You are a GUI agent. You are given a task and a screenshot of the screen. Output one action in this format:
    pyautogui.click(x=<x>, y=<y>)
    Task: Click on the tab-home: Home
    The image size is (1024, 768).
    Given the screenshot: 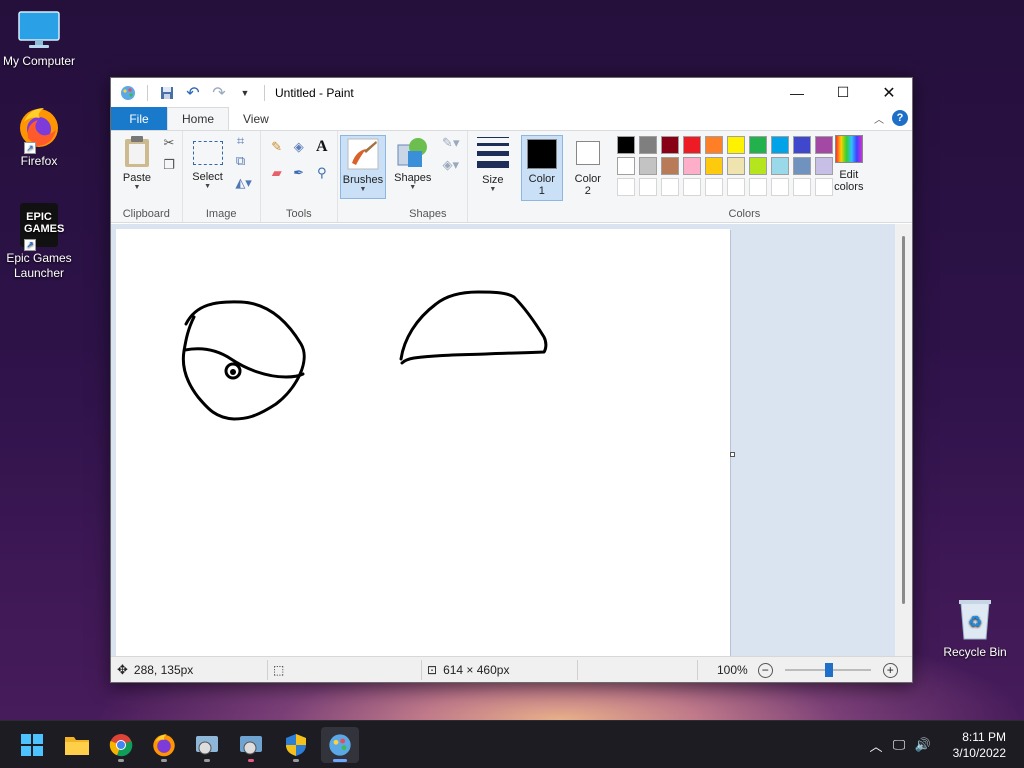 What is the action you would take?
    pyautogui.click(x=198, y=118)
    